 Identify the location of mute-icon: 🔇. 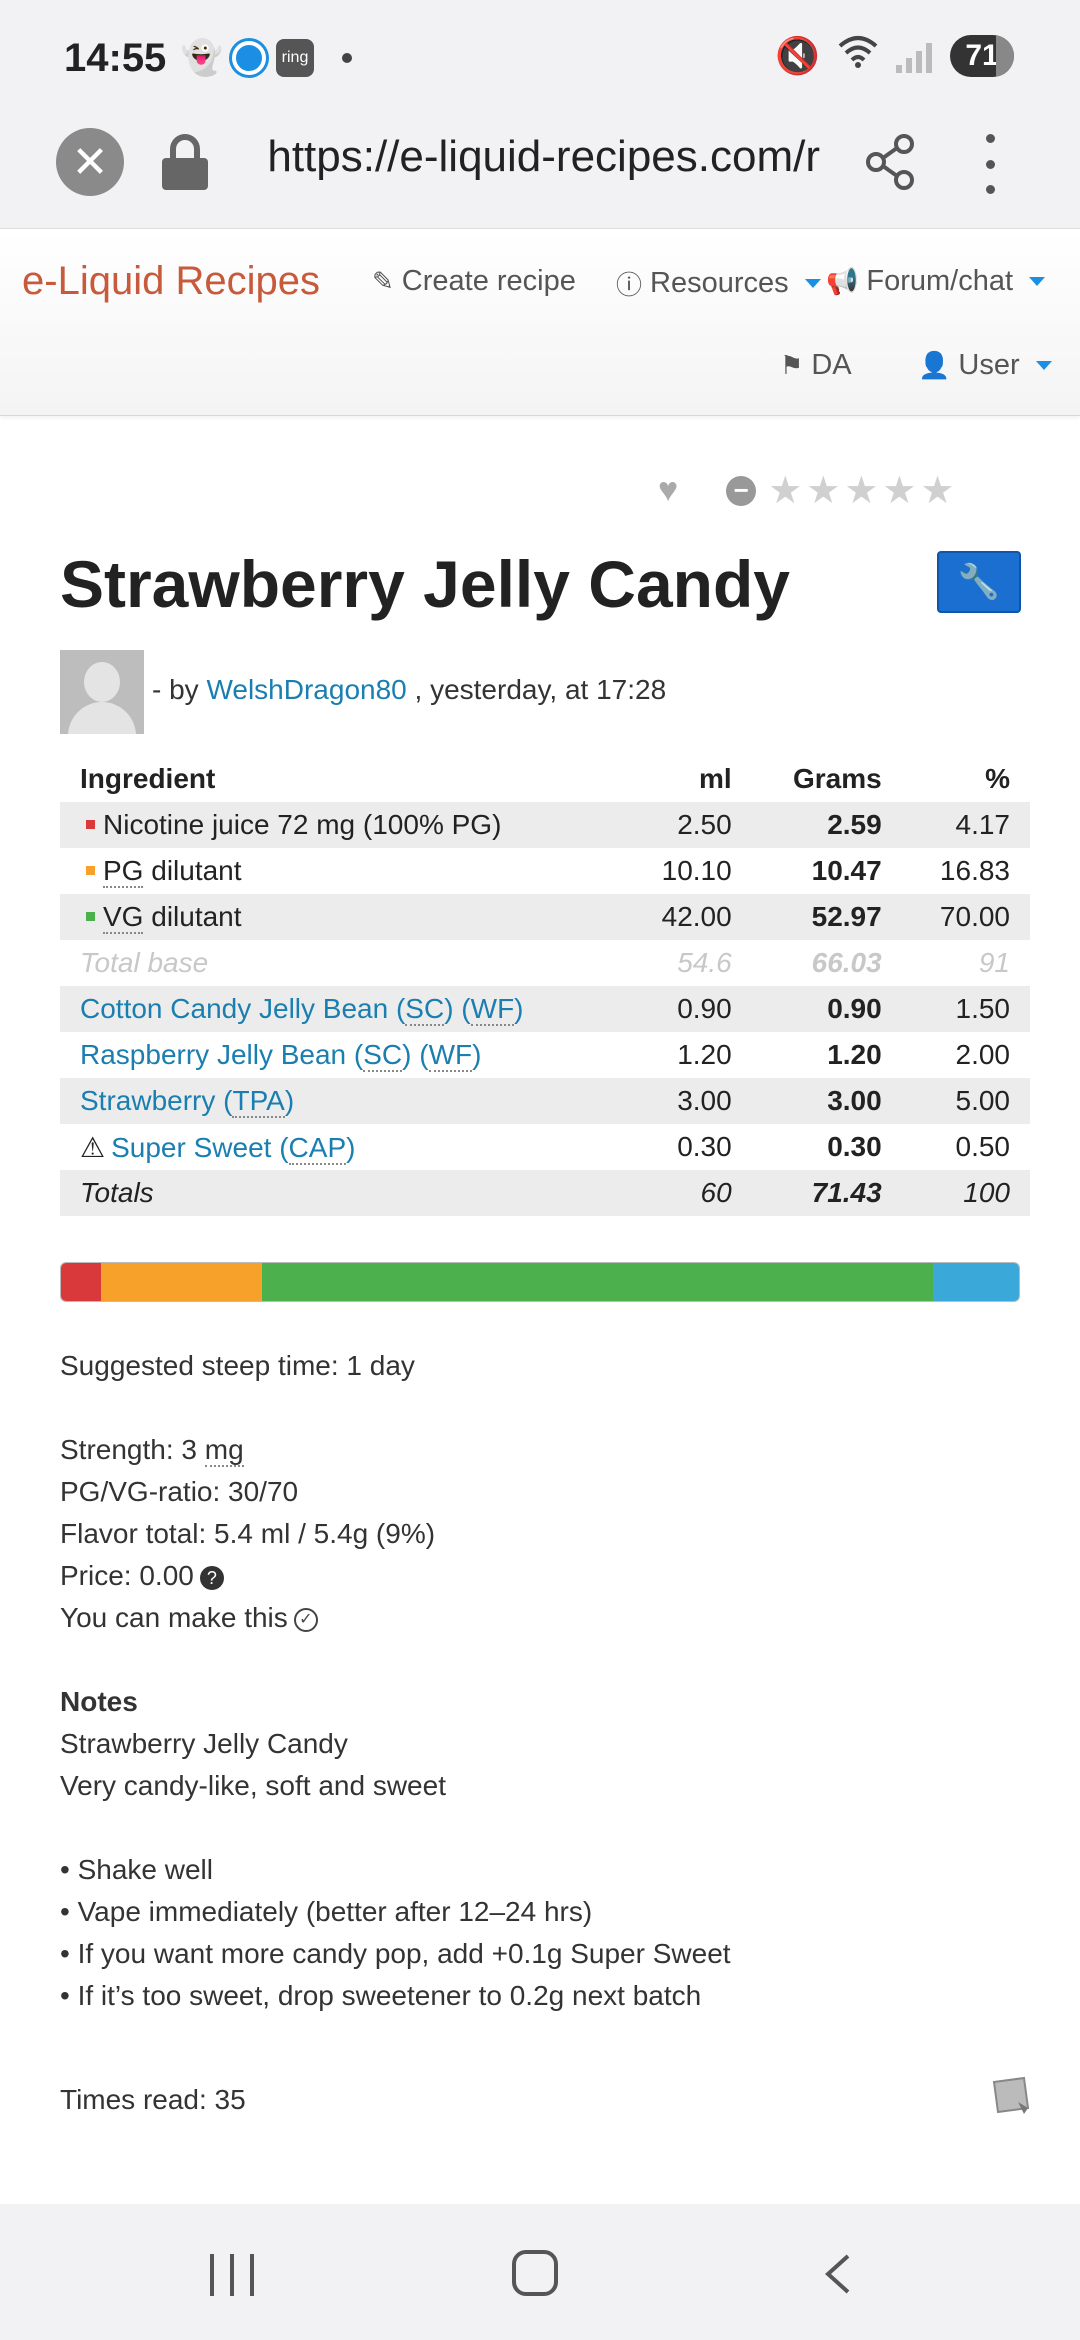
(797, 55).